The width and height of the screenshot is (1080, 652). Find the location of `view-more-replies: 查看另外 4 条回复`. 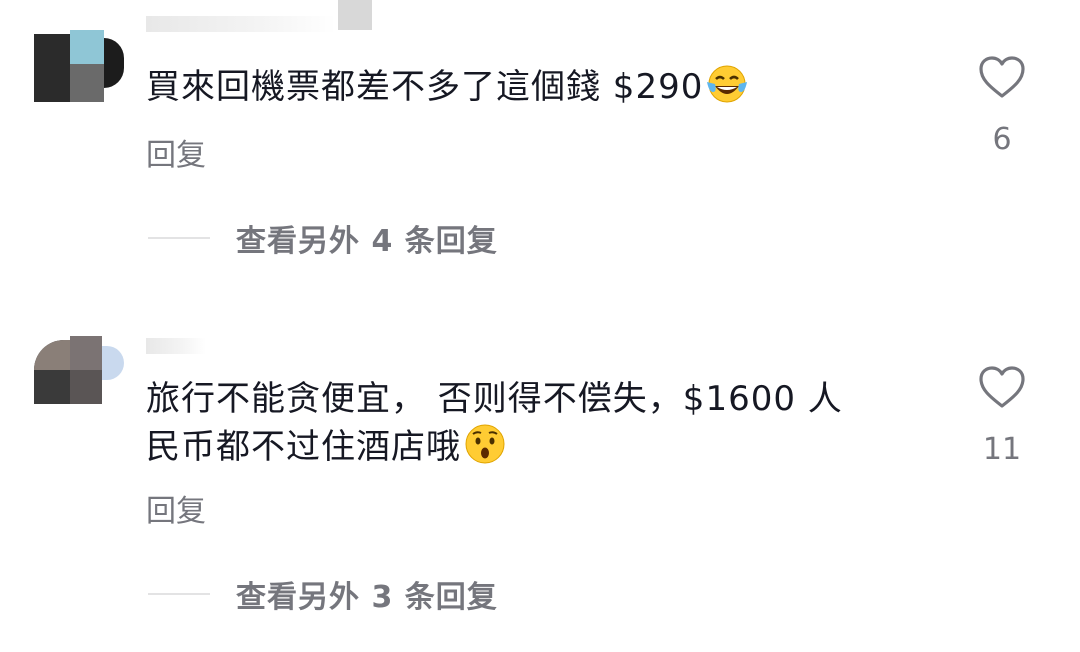

view-more-replies: 查看另外 4 条回复 is located at coordinates (323, 238).